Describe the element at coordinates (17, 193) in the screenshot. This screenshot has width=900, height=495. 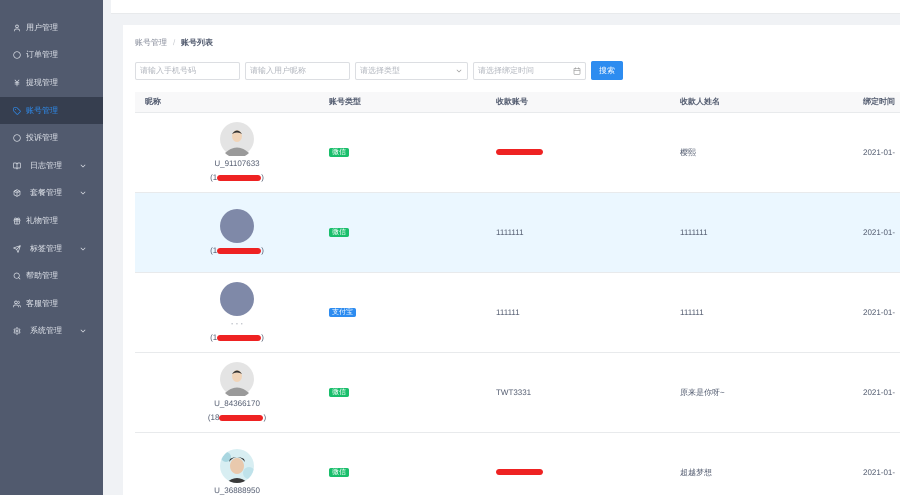
I see `package-icon` at that location.